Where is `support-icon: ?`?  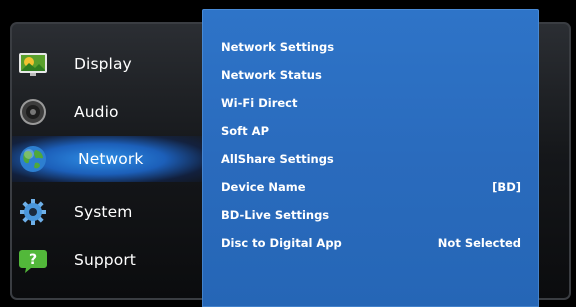
support-icon: ? is located at coordinates (33, 260).